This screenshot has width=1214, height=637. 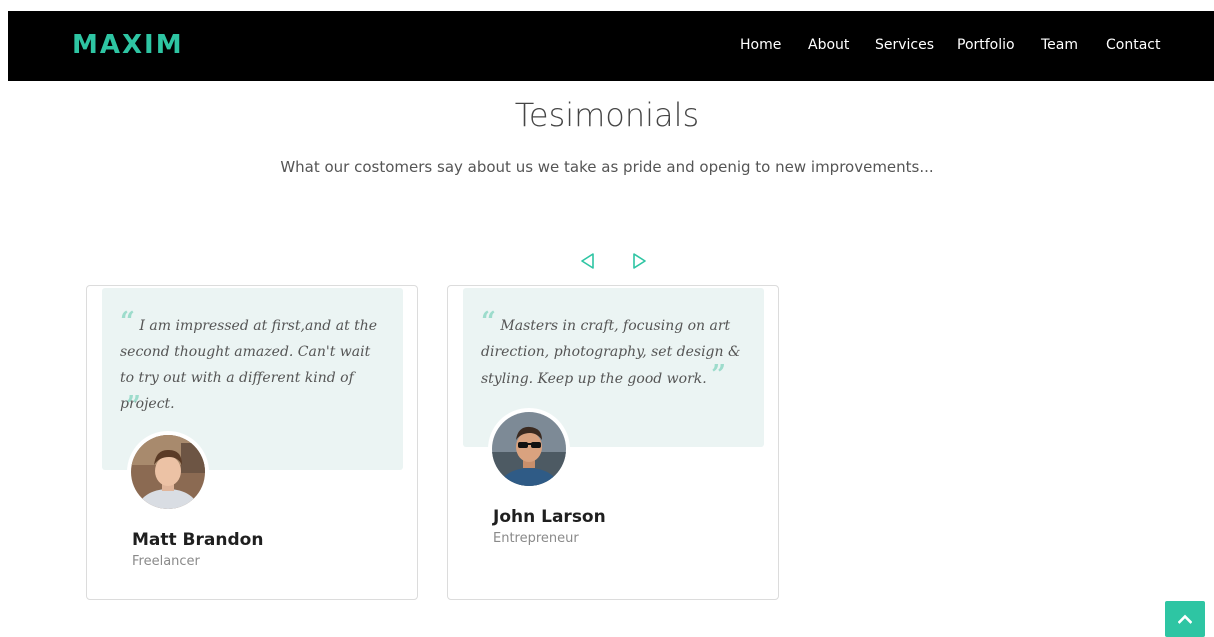 I want to click on nav-portfolio: Portfolio, so click(x=986, y=45).